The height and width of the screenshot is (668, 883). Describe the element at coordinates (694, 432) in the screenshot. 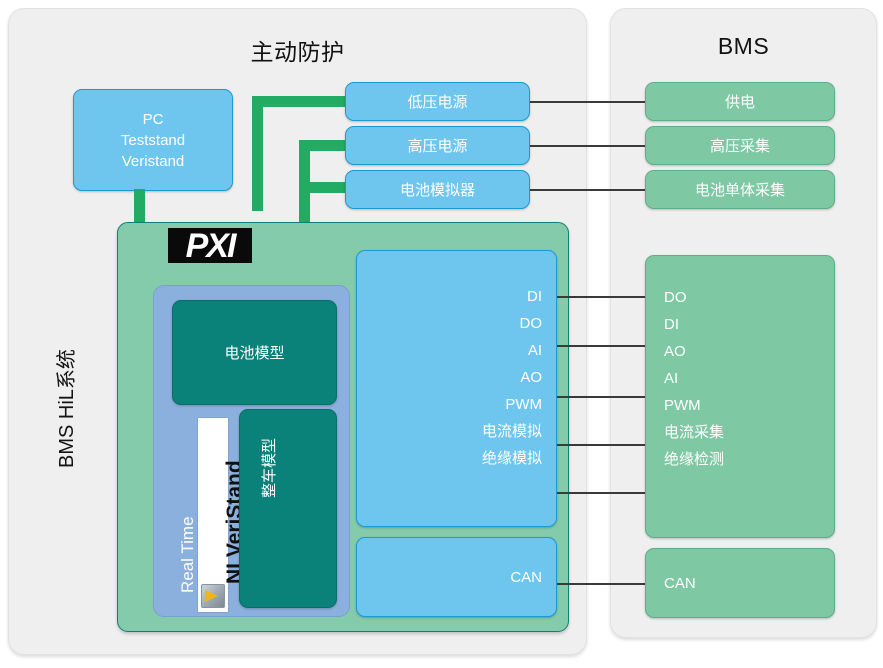

I see `bms-signal-current-acq: 电流采集` at that location.